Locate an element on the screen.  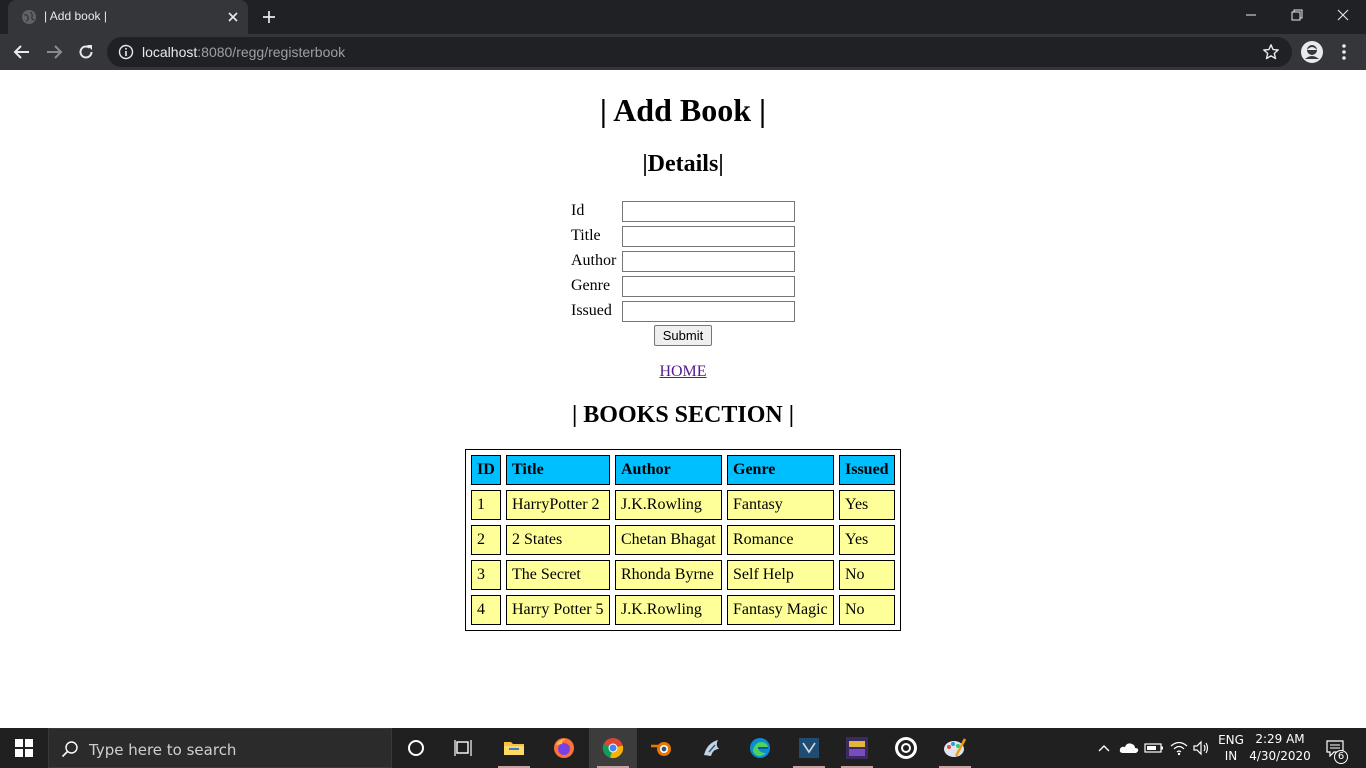
table-header-row: ID Title Author Genre Issued is located at coordinates (683, 470).